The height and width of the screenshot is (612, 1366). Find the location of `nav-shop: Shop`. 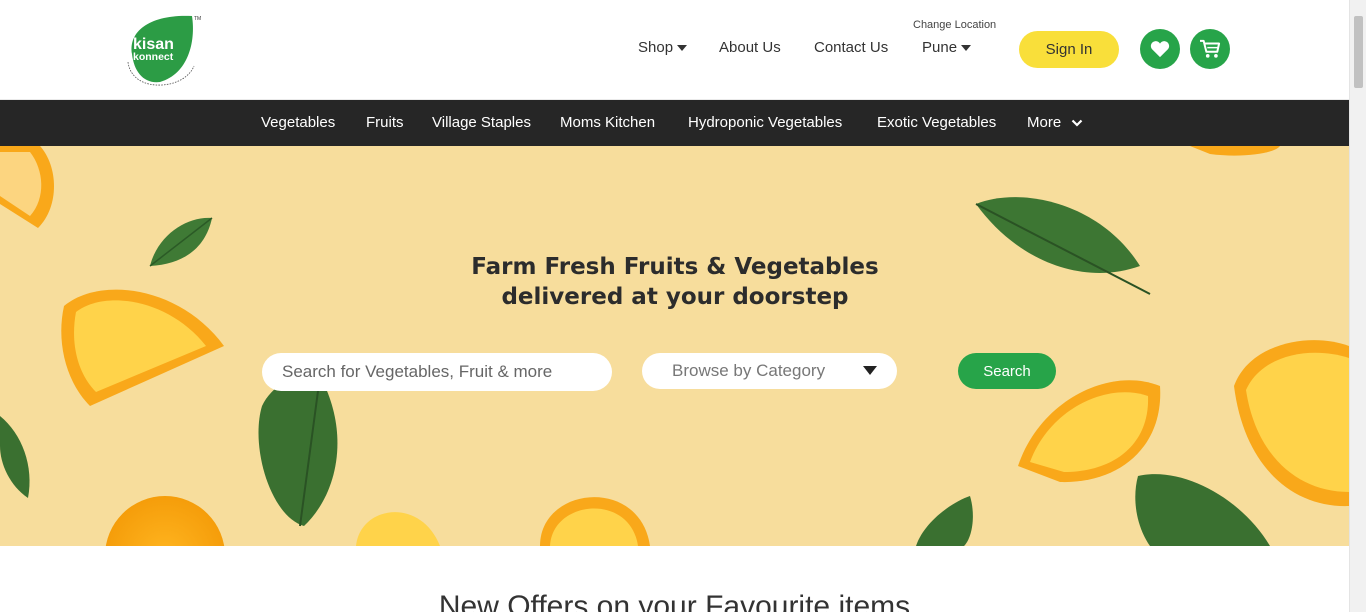

nav-shop: Shop is located at coordinates (663, 47).